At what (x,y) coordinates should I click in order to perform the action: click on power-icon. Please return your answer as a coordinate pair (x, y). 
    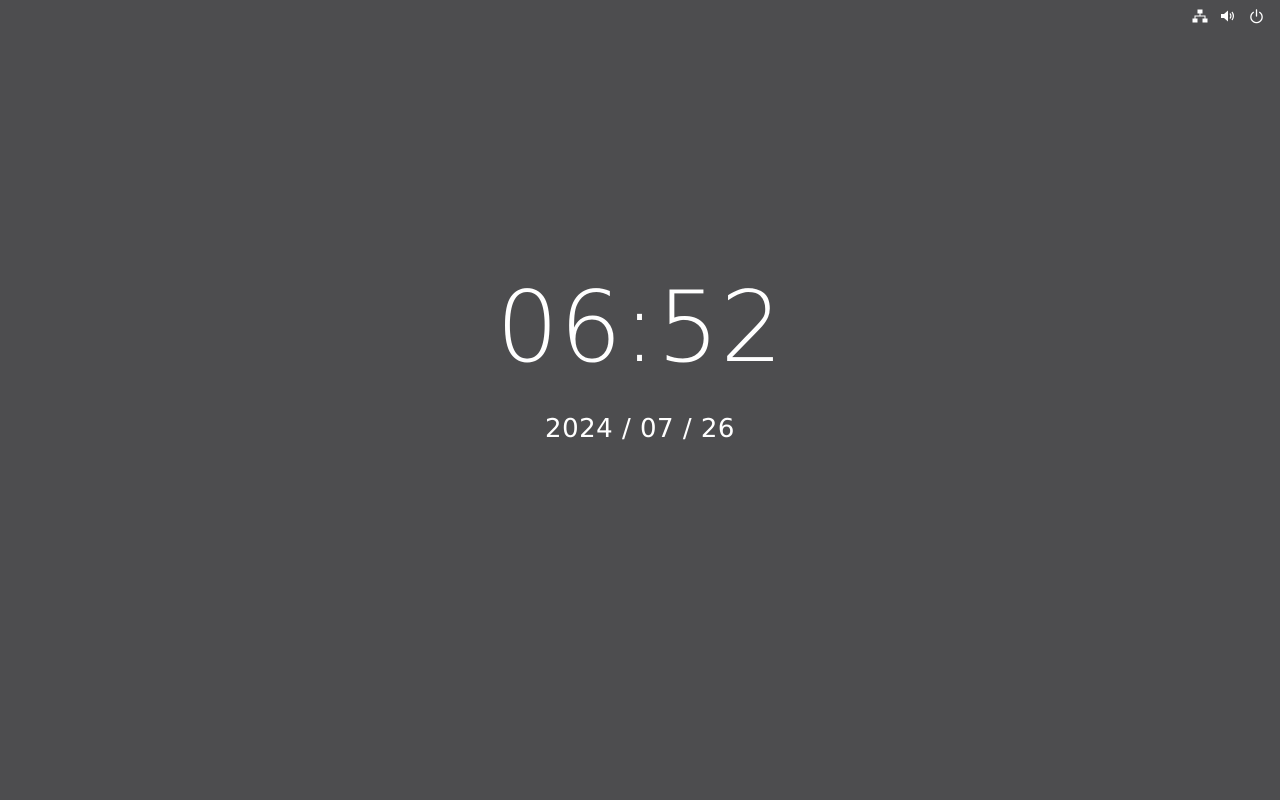
    Looking at the image, I should click on (1256, 16).